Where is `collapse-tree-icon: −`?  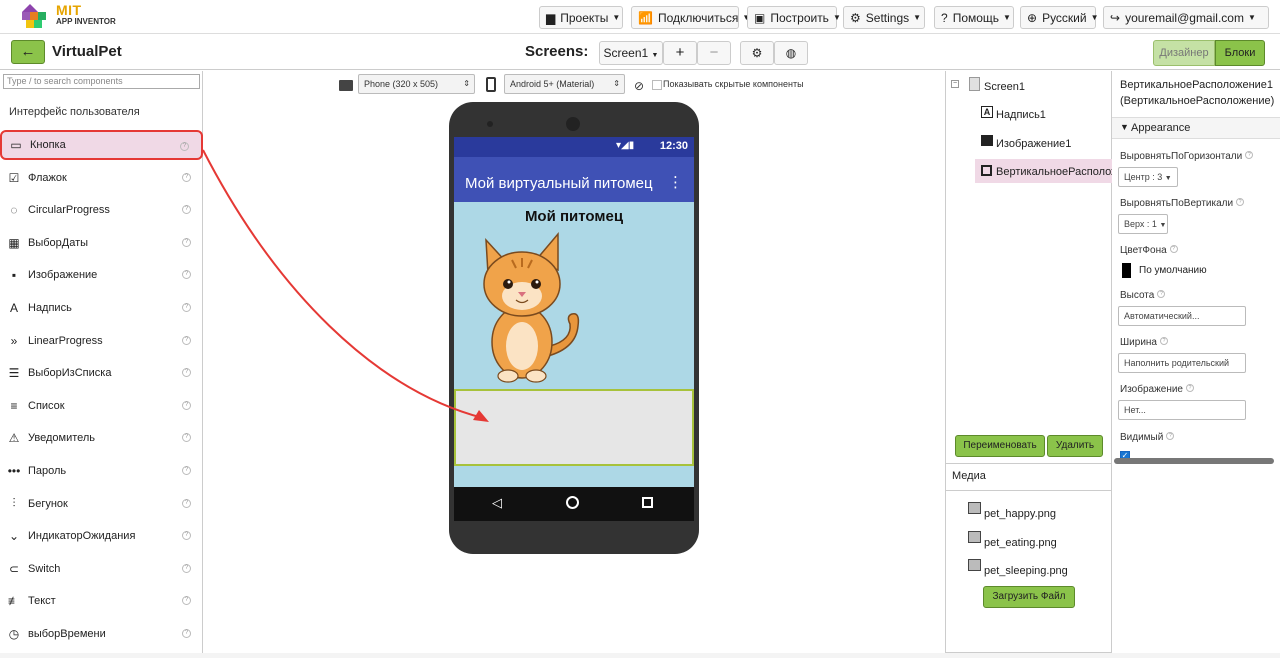 collapse-tree-icon: − is located at coordinates (955, 84).